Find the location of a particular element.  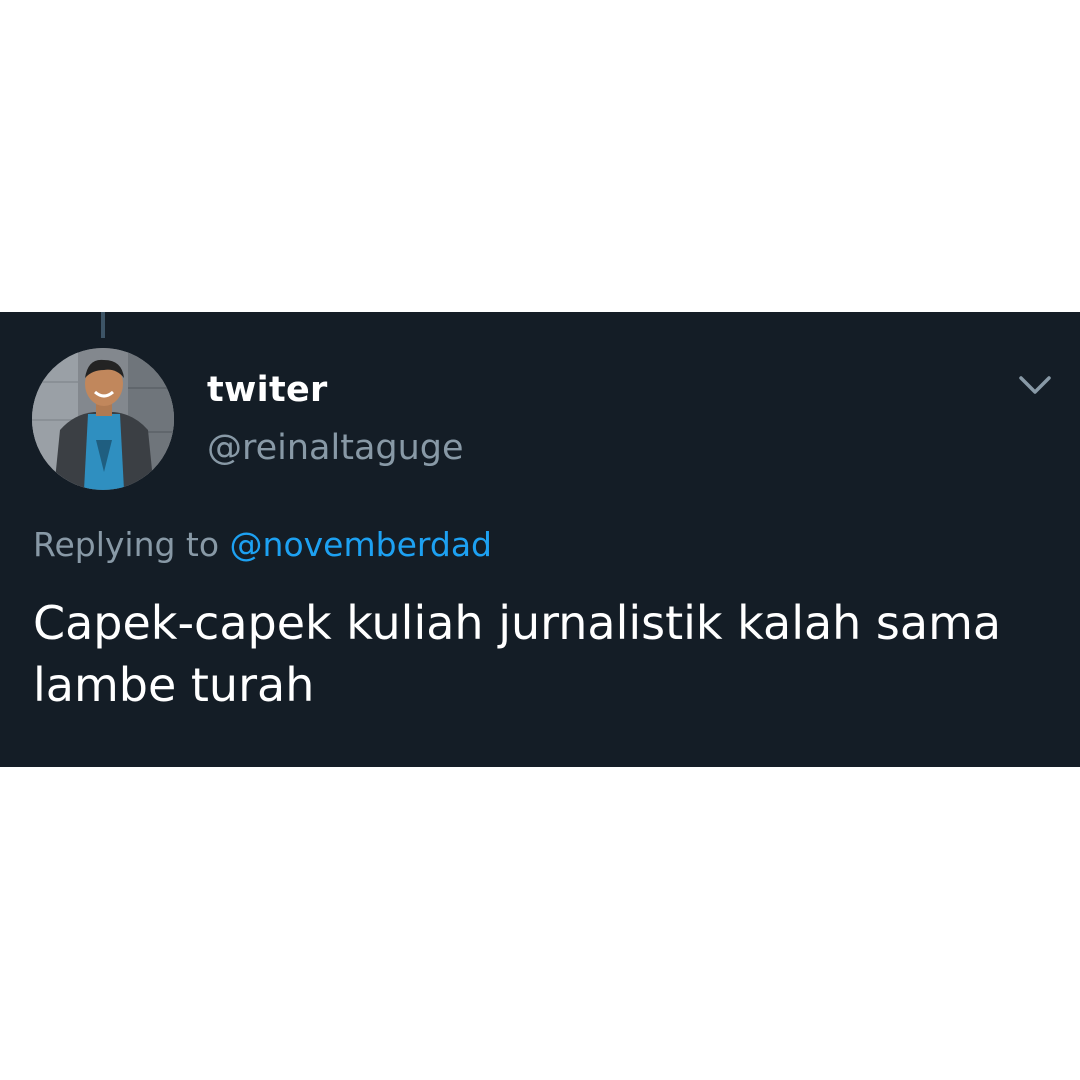

display-name: twiter is located at coordinates (267, 390).